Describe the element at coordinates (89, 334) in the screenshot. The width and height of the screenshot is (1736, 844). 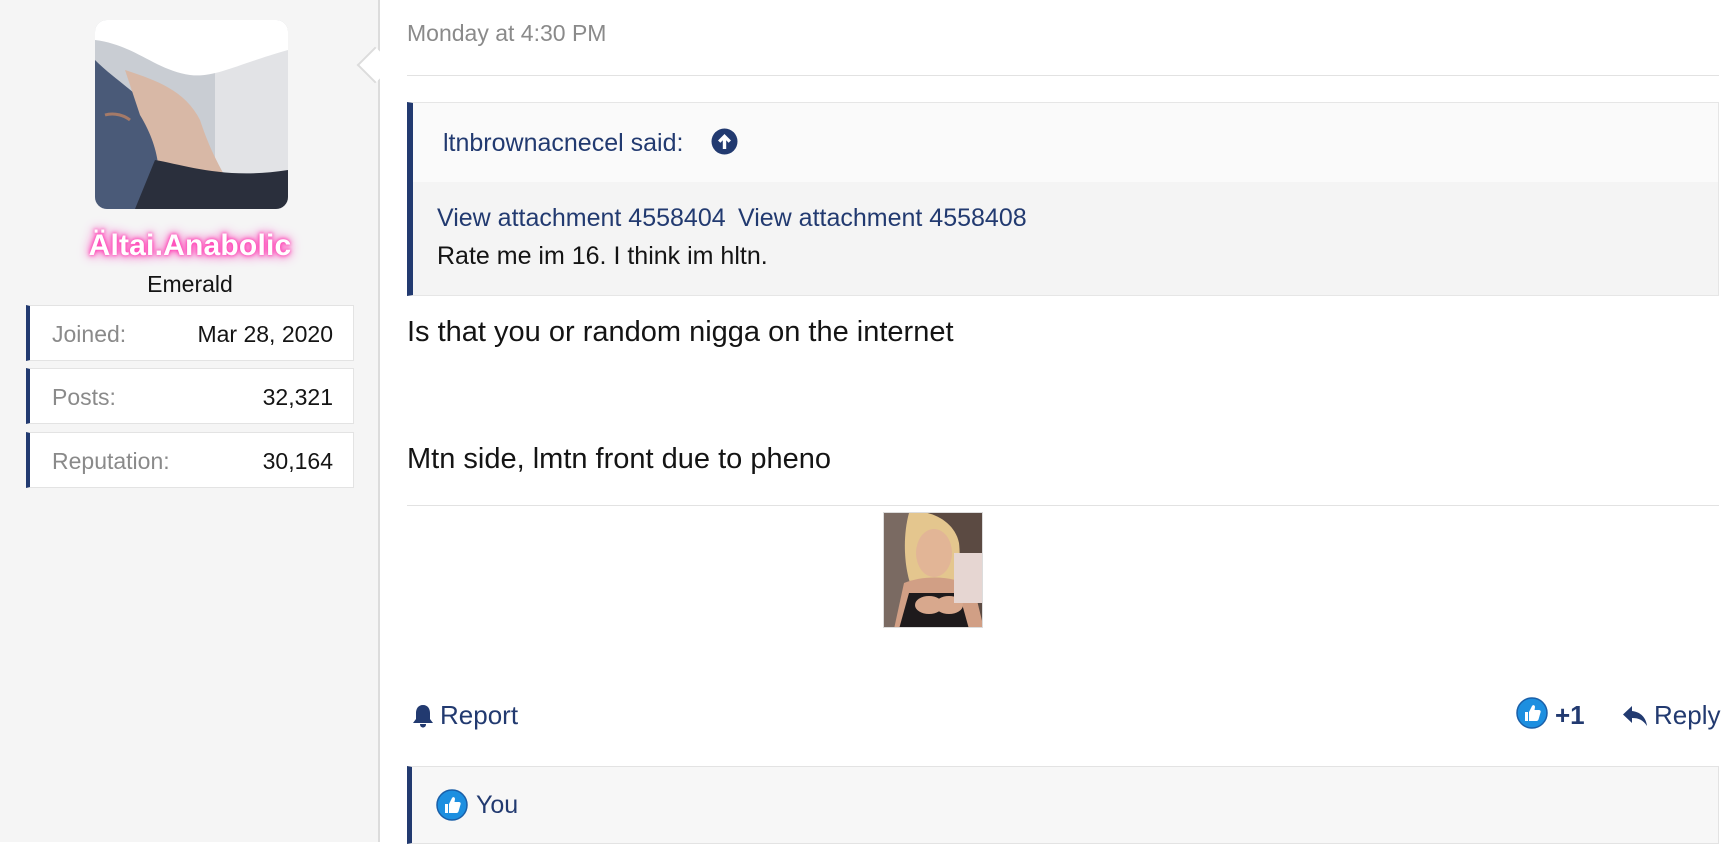
I see `stat-label: Joined:` at that location.